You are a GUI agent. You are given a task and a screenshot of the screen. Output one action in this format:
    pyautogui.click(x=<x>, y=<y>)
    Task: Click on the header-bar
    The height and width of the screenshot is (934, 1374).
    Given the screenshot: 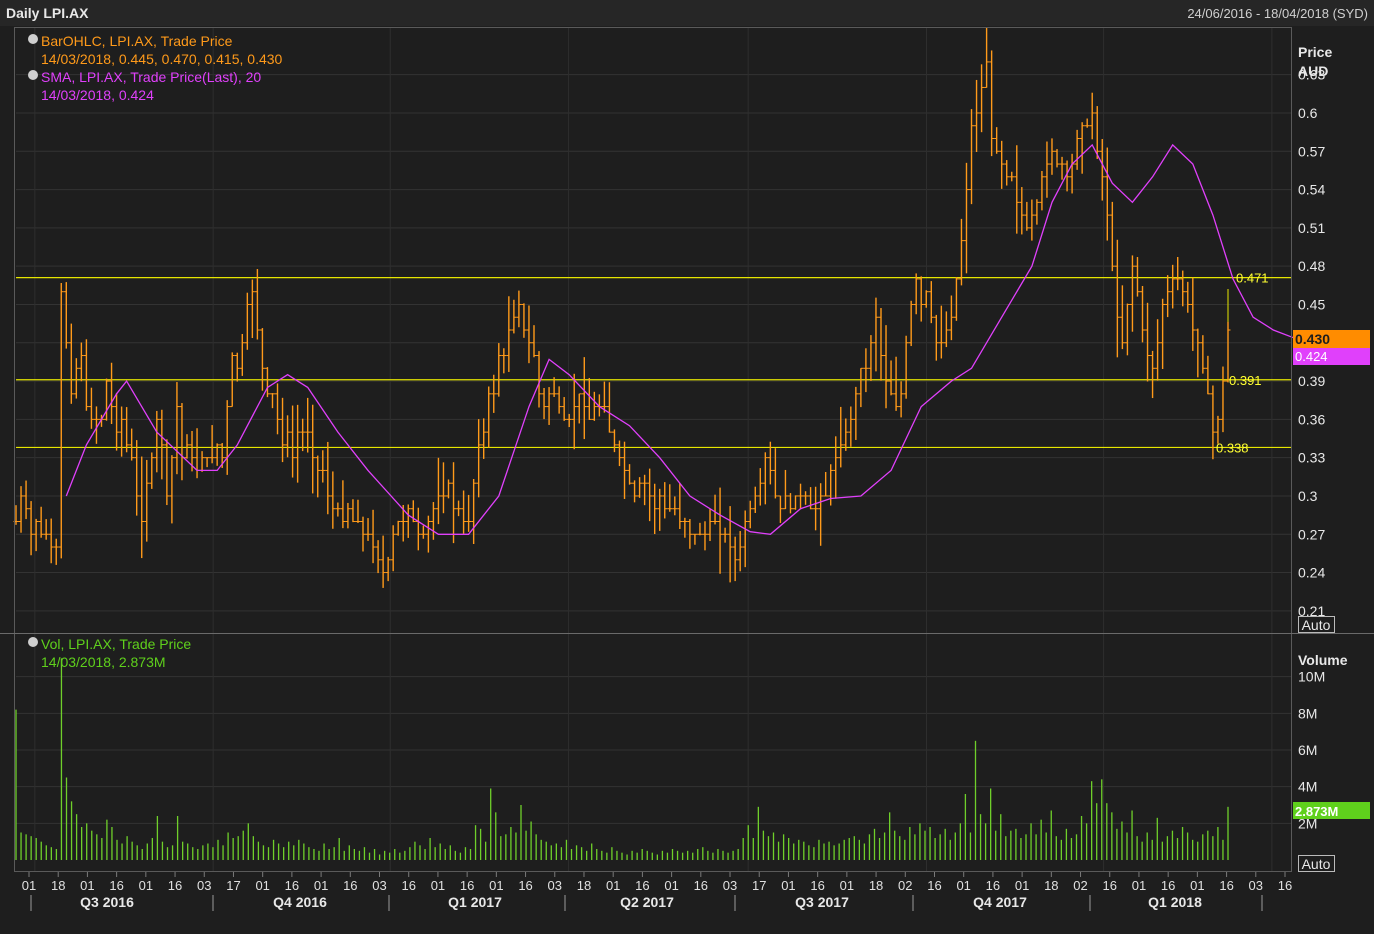 What is the action you would take?
    pyautogui.click(x=687, y=13)
    